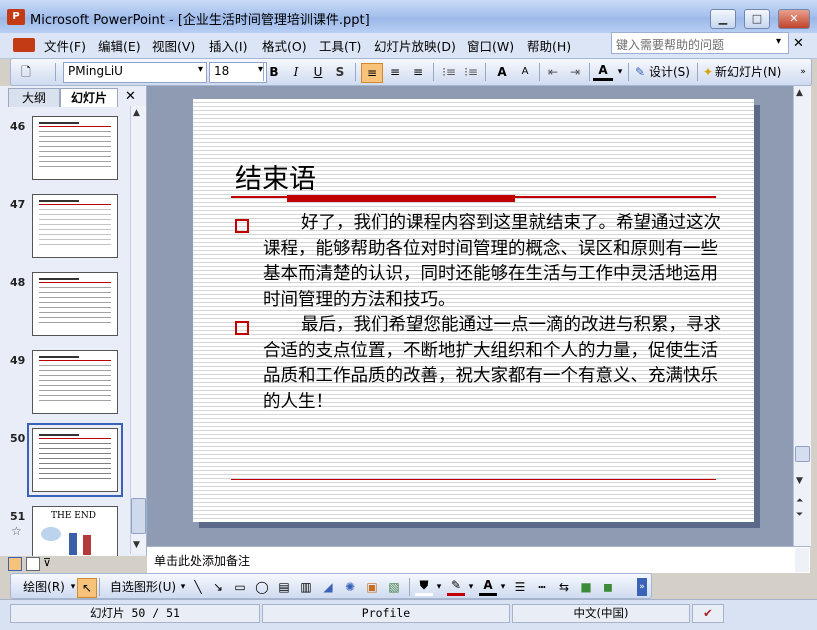  Describe the element at coordinates (238, 72) in the screenshot. I see `font-size-select: 18 ▾` at that location.